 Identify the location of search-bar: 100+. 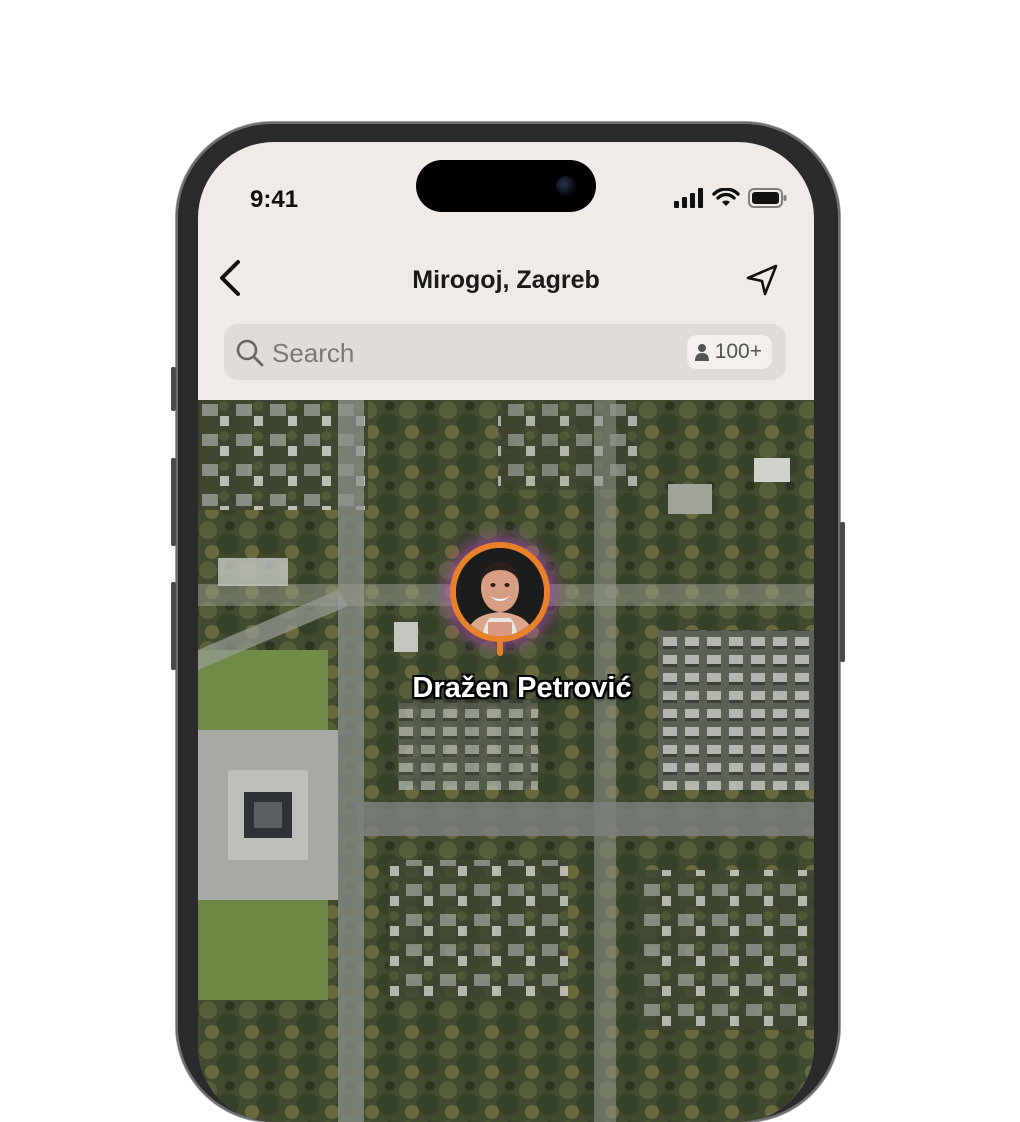
(505, 352).